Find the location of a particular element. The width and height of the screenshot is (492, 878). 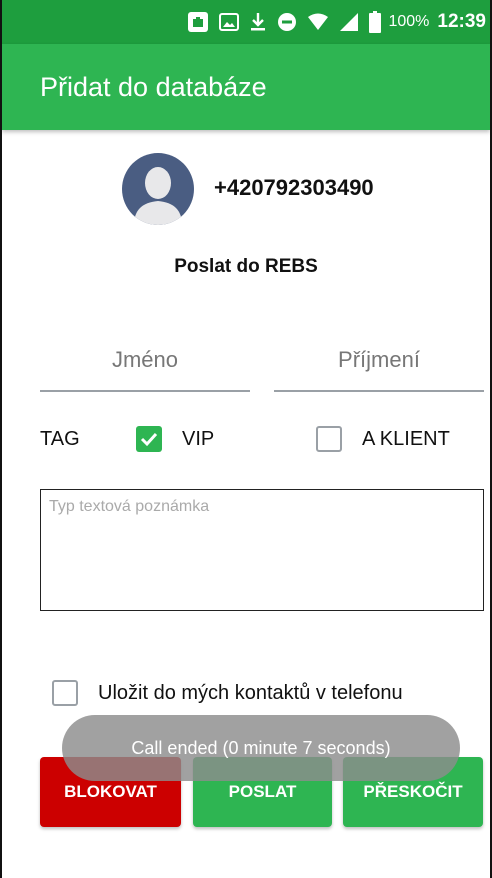

a-klient-label: A KLIENT is located at coordinates (406, 439).